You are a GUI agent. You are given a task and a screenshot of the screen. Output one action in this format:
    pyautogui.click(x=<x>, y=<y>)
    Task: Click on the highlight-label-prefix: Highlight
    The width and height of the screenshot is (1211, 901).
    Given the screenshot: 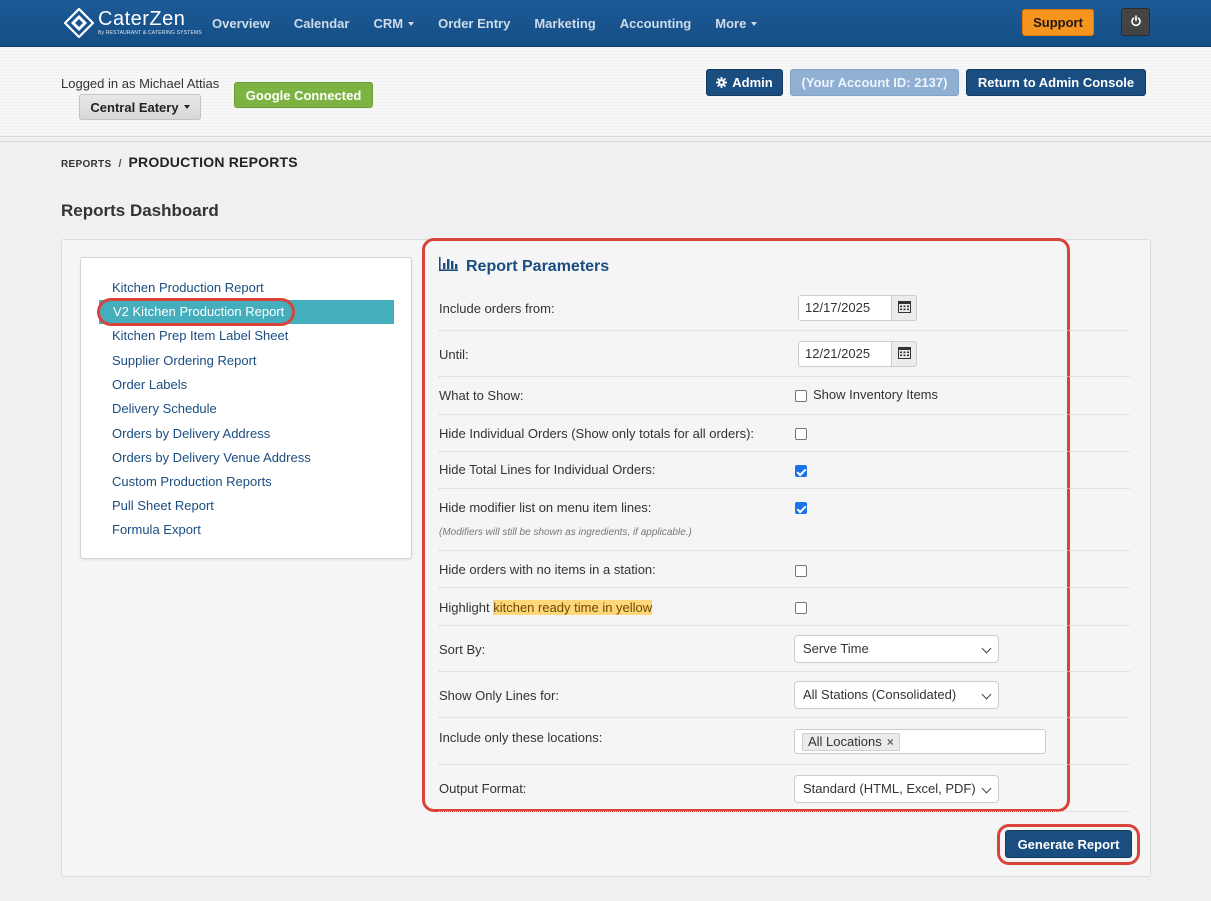 What is the action you would take?
    pyautogui.click(x=464, y=607)
    